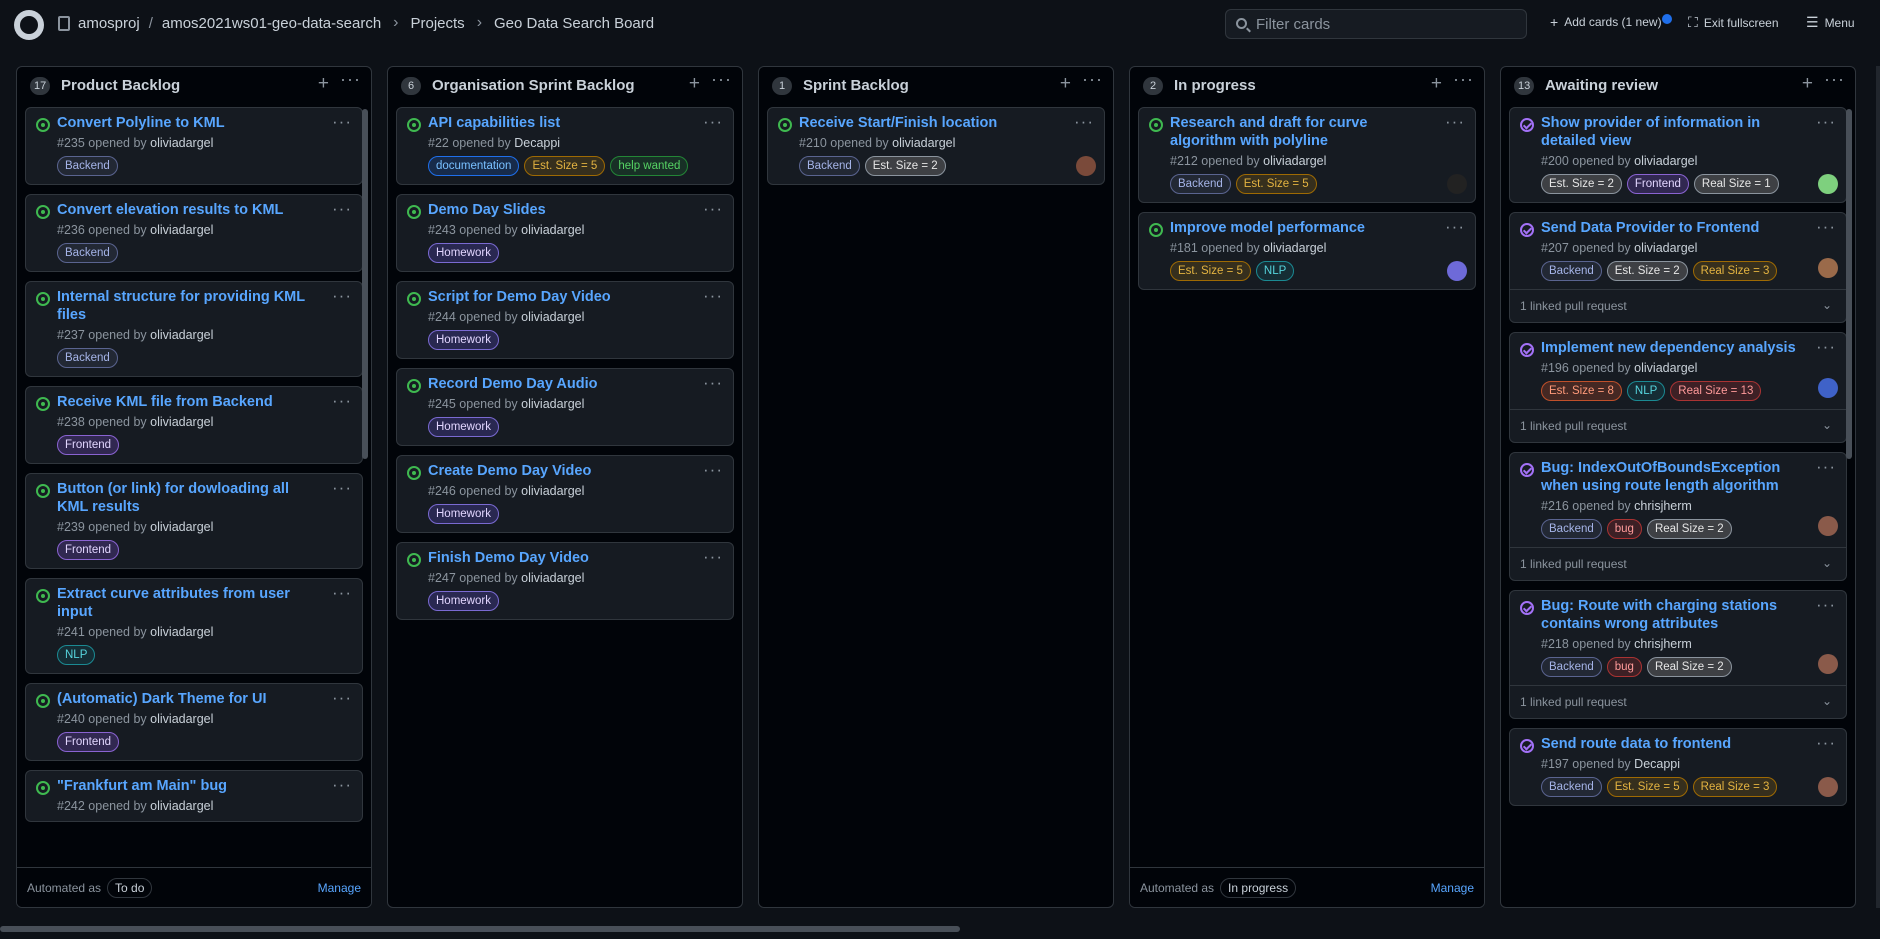 The image size is (1880, 939). Describe the element at coordinates (1624, 667) in the screenshot. I see `issue-label: bug` at that location.